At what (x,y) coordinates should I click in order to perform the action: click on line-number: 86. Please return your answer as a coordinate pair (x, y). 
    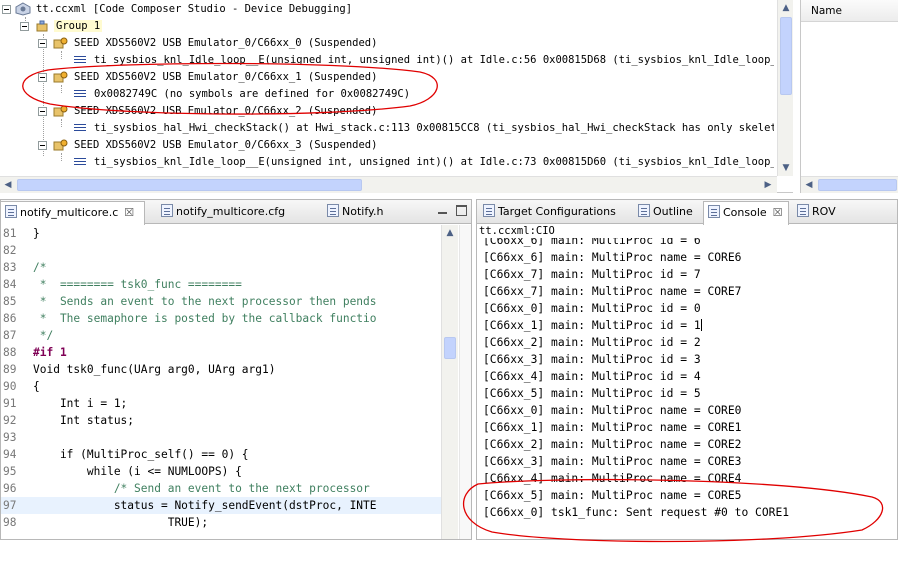
    Looking at the image, I should click on (10, 318).